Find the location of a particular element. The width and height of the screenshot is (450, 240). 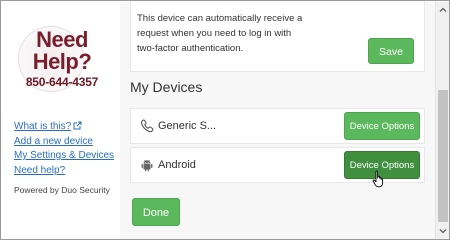

need-help-logo: Need Help? 850-644-4357 is located at coordinates (63, 61).